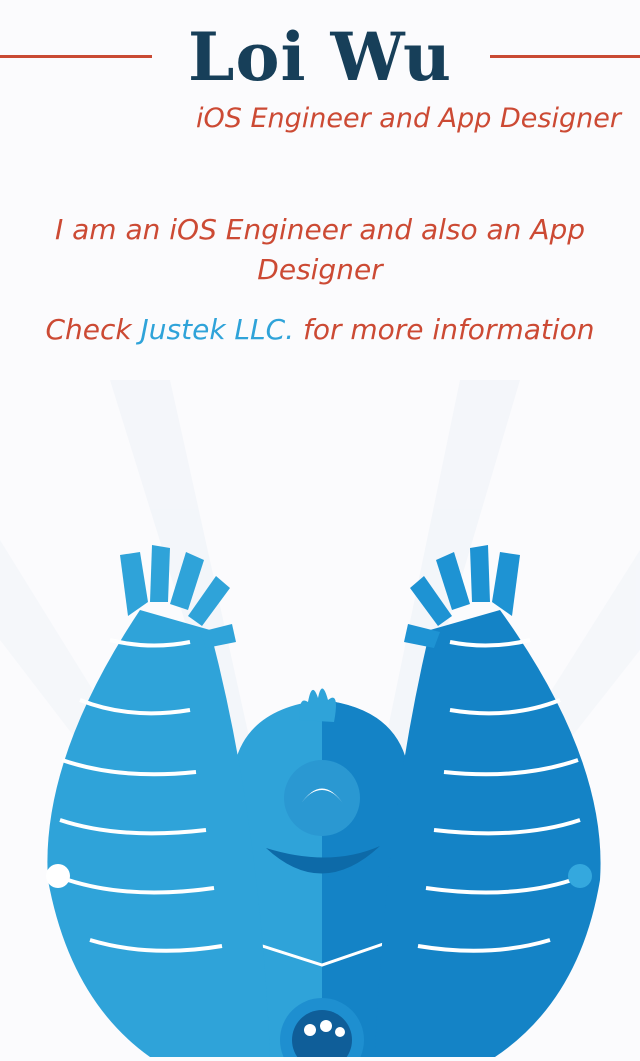 The height and width of the screenshot is (1061, 640). Describe the element at coordinates (444, 329) in the screenshot. I see `cta-suffix: for more information` at that location.